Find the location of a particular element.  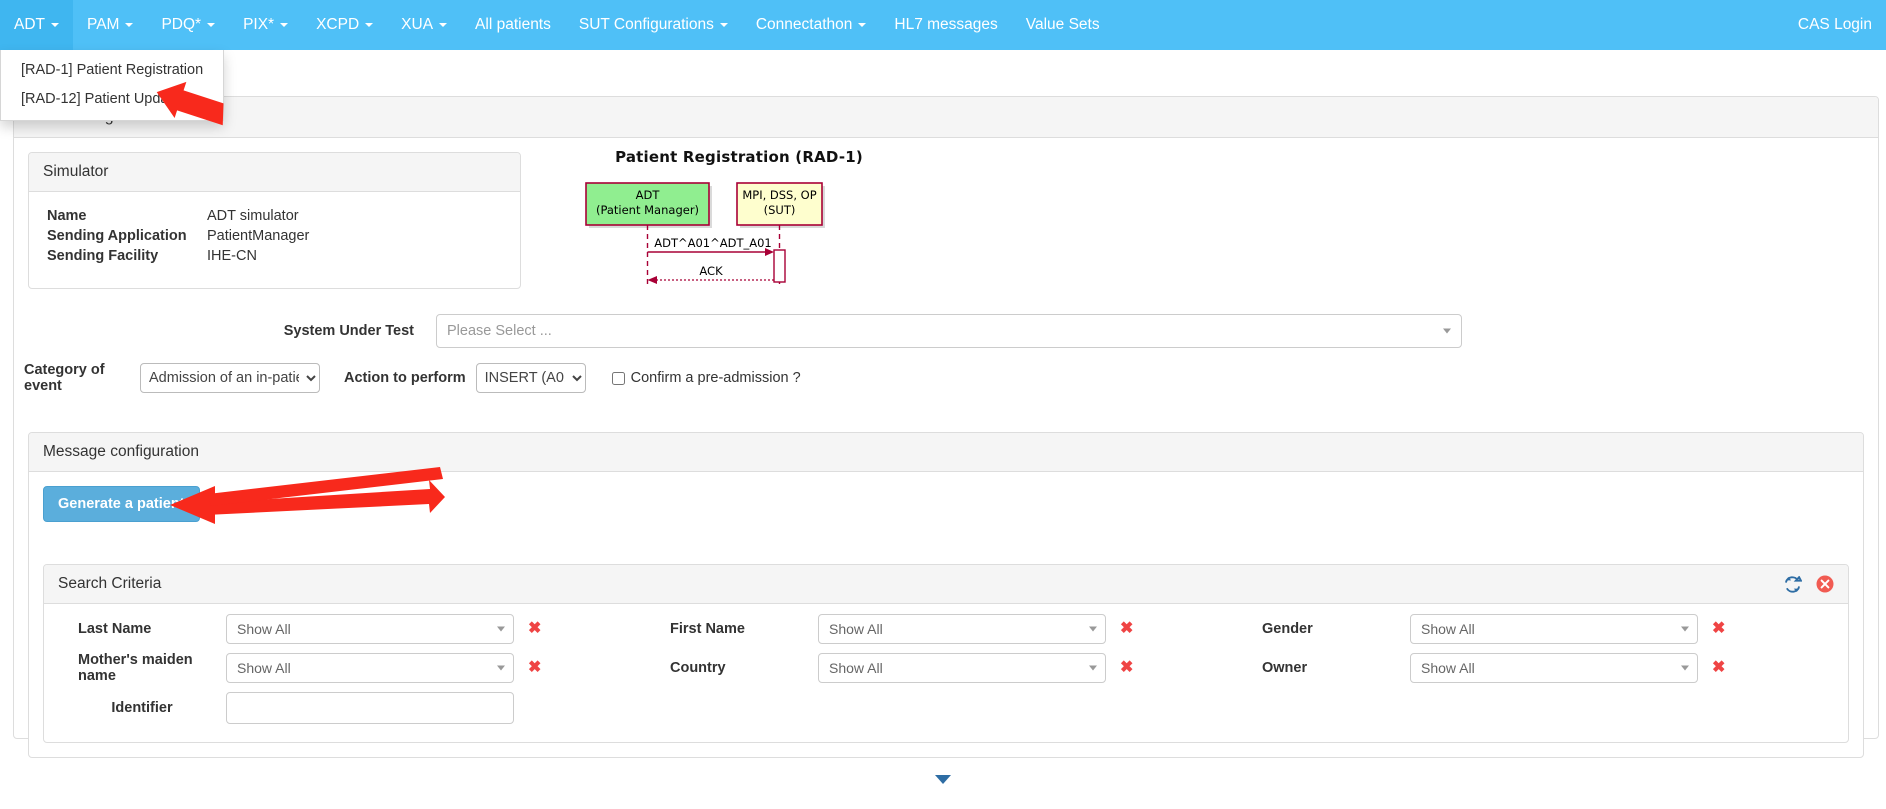

simulator-row-key: Sending Application is located at coordinates (117, 236).